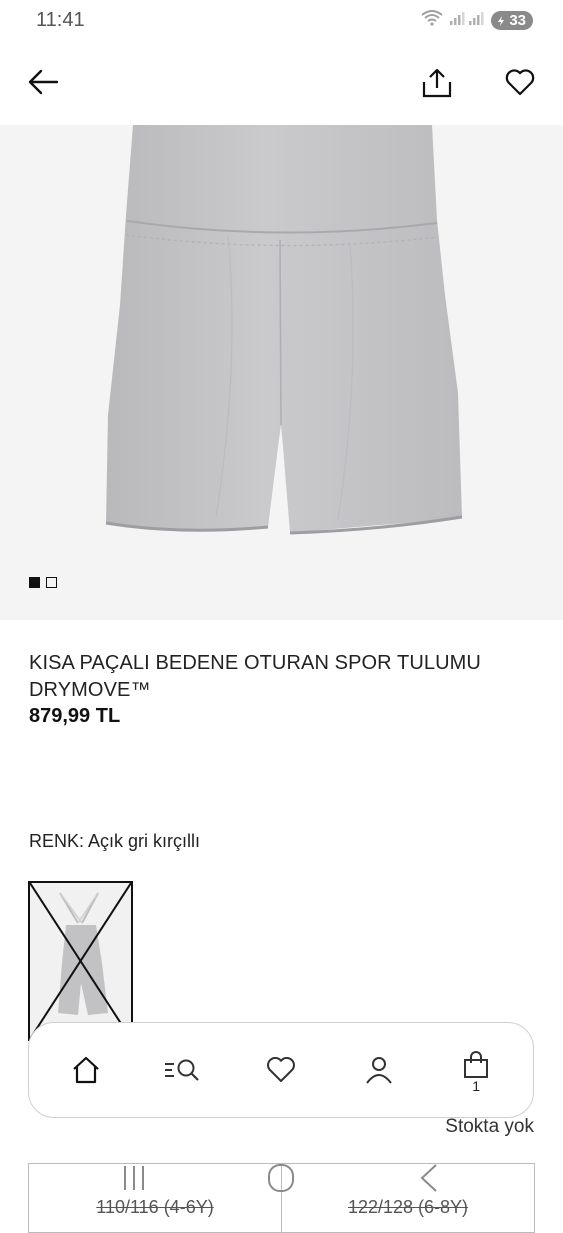 The width and height of the screenshot is (563, 1233). I want to click on search-menu-icon, so click(182, 1070).